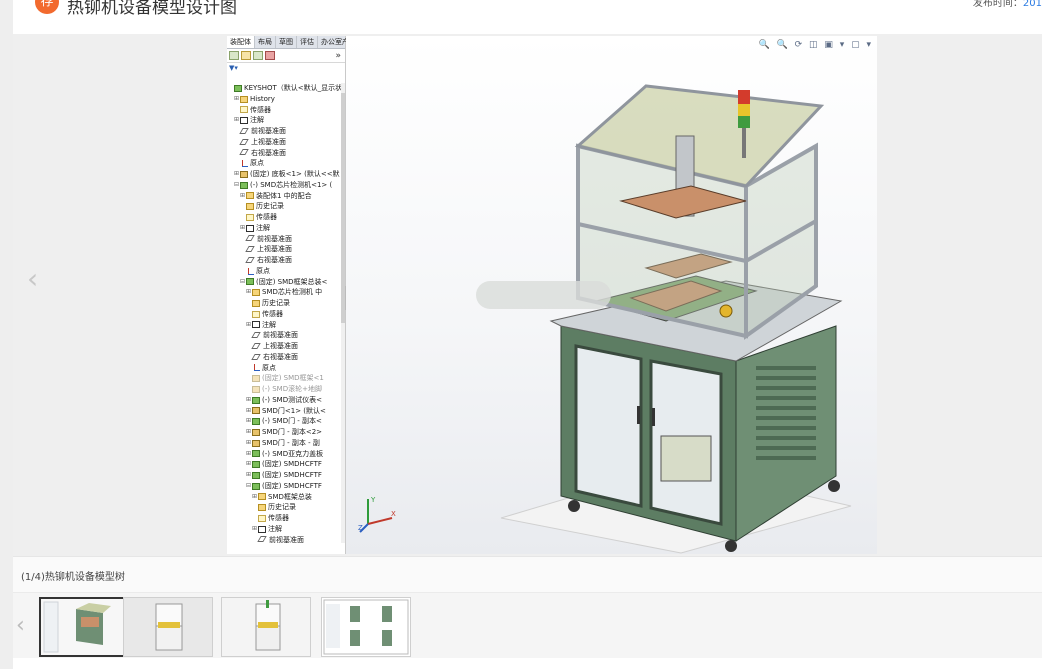 The width and height of the screenshot is (1042, 669). Describe the element at coordinates (284, 389) in the screenshot. I see `tree-item: (-) SMD滚轮+地脚` at that location.